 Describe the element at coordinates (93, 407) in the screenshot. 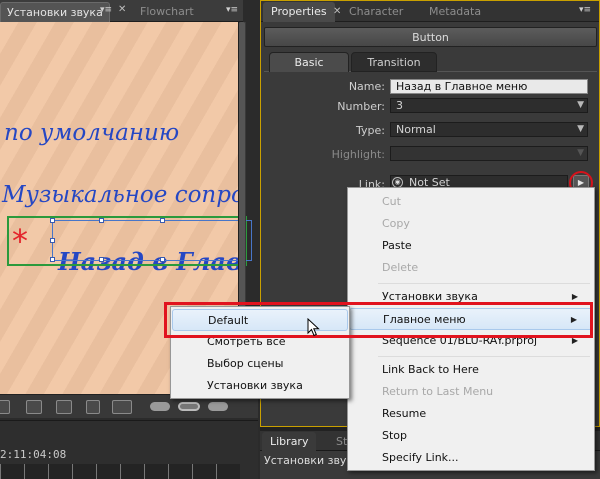

I see `align-icon` at that location.